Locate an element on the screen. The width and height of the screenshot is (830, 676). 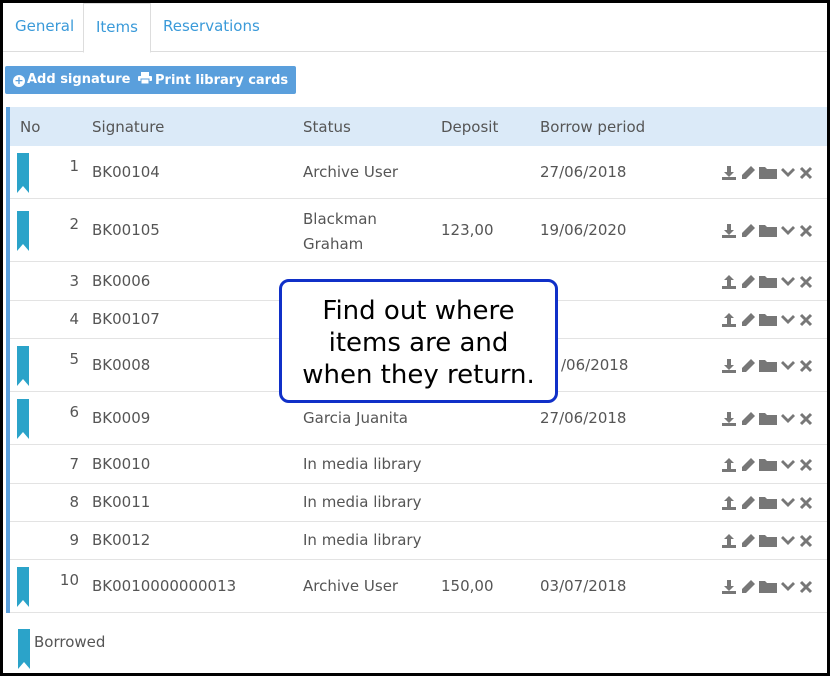
tab-general-label: General is located at coordinates (45, 26).